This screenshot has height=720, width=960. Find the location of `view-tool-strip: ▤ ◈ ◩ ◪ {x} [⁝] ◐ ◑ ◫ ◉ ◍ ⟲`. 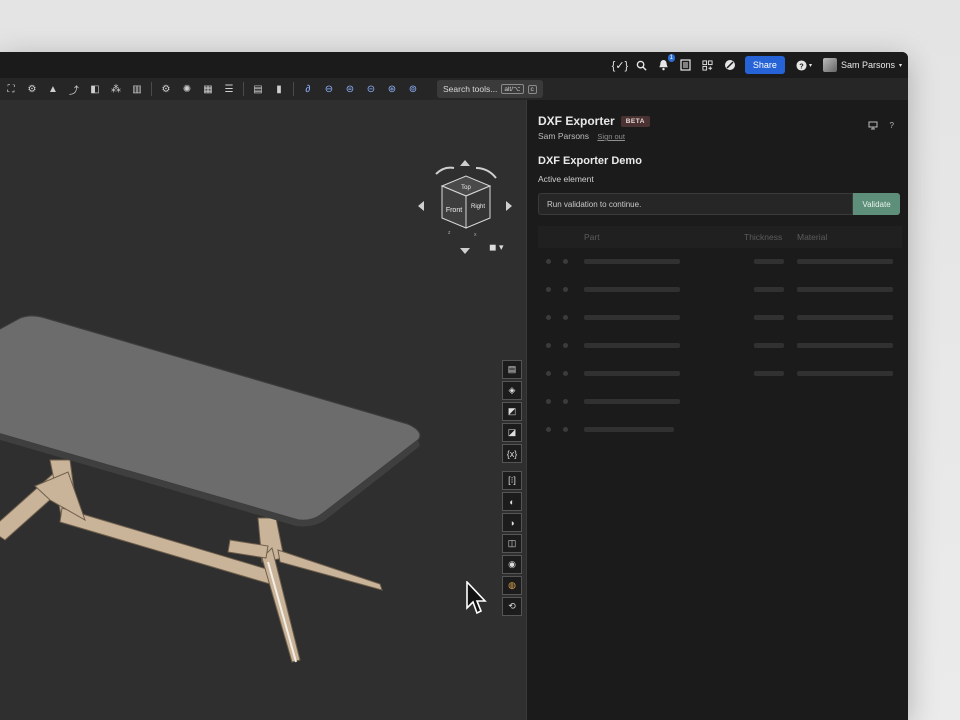

view-tool-strip: ▤ ◈ ◩ ◪ {x} [⁝] ◐ ◑ ◫ ◉ ◍ ⟲ is located at coordinates (512, 488).